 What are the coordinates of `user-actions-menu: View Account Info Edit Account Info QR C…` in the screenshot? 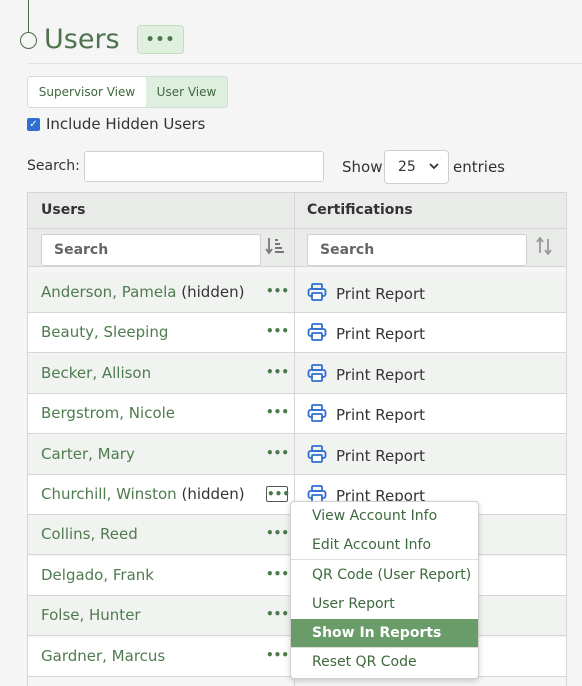 It's located at (384, 590).